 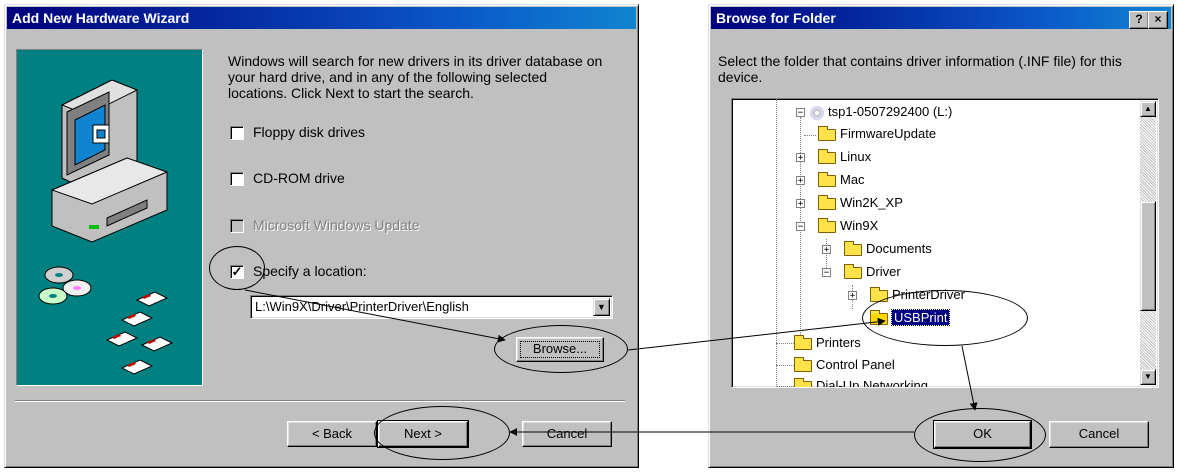 What do you see at coordinates (803, 382) in the screenshot?
I see `dialup-networking-icon` at bounding box center [803, 382].